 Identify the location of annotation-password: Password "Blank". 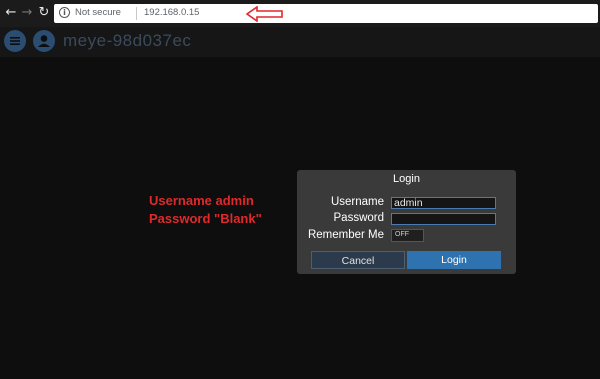
(205, 218).